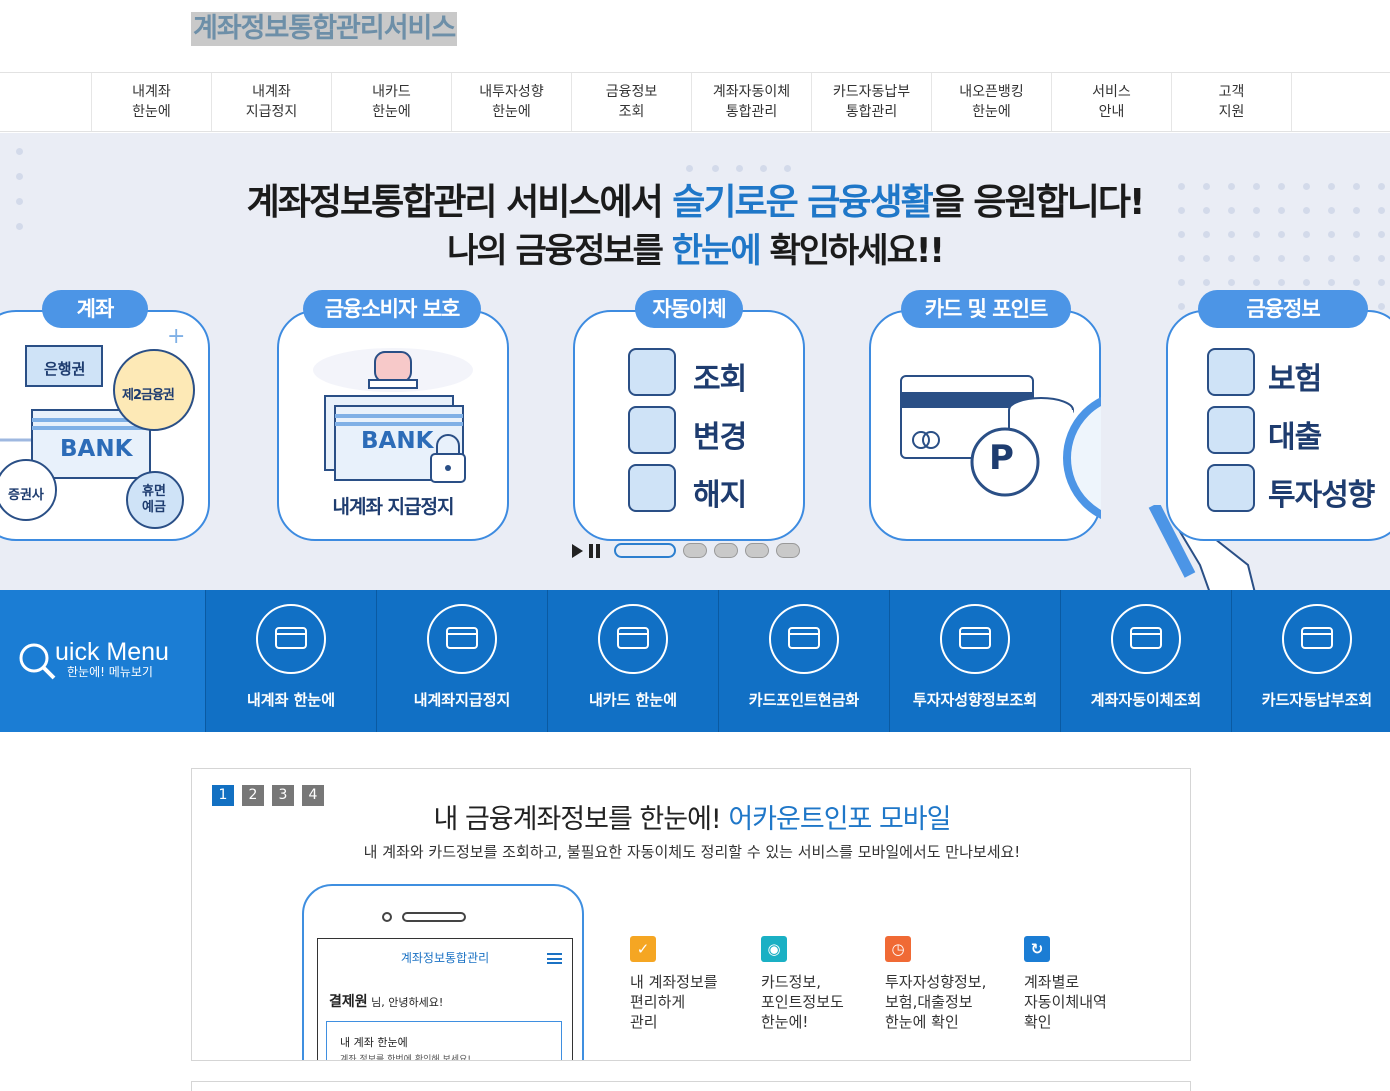  What do you see at coordinates (459, 202) in the screenshot?
I see `hero-headline-text: 계좌정보통합관리 서비스에서` at bounding box center [459, 202].